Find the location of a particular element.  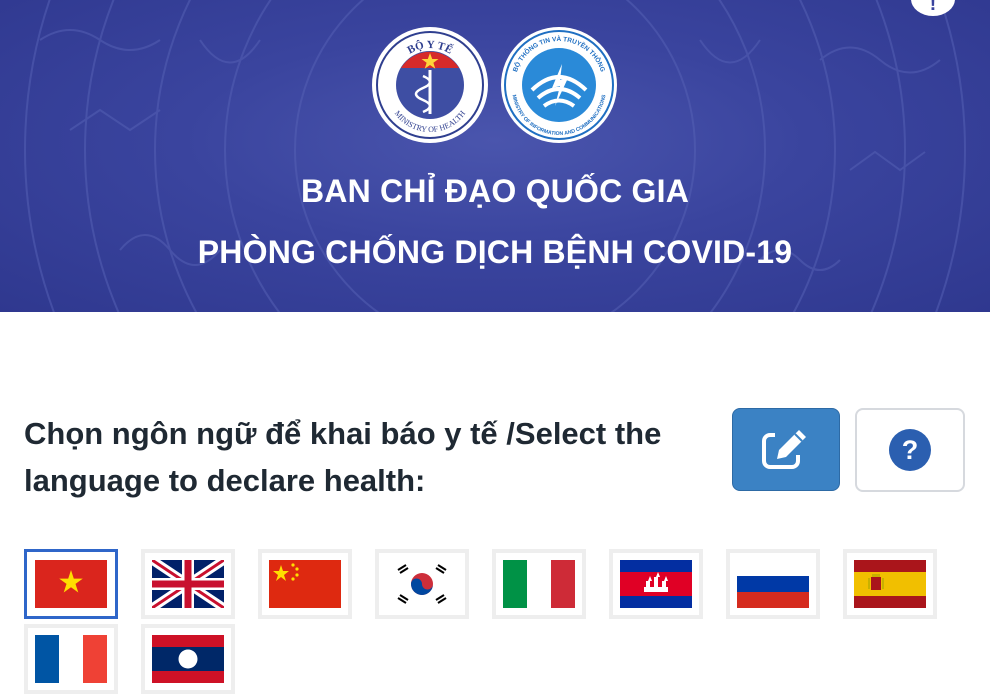

language-english is located at coordinates (188, 584).